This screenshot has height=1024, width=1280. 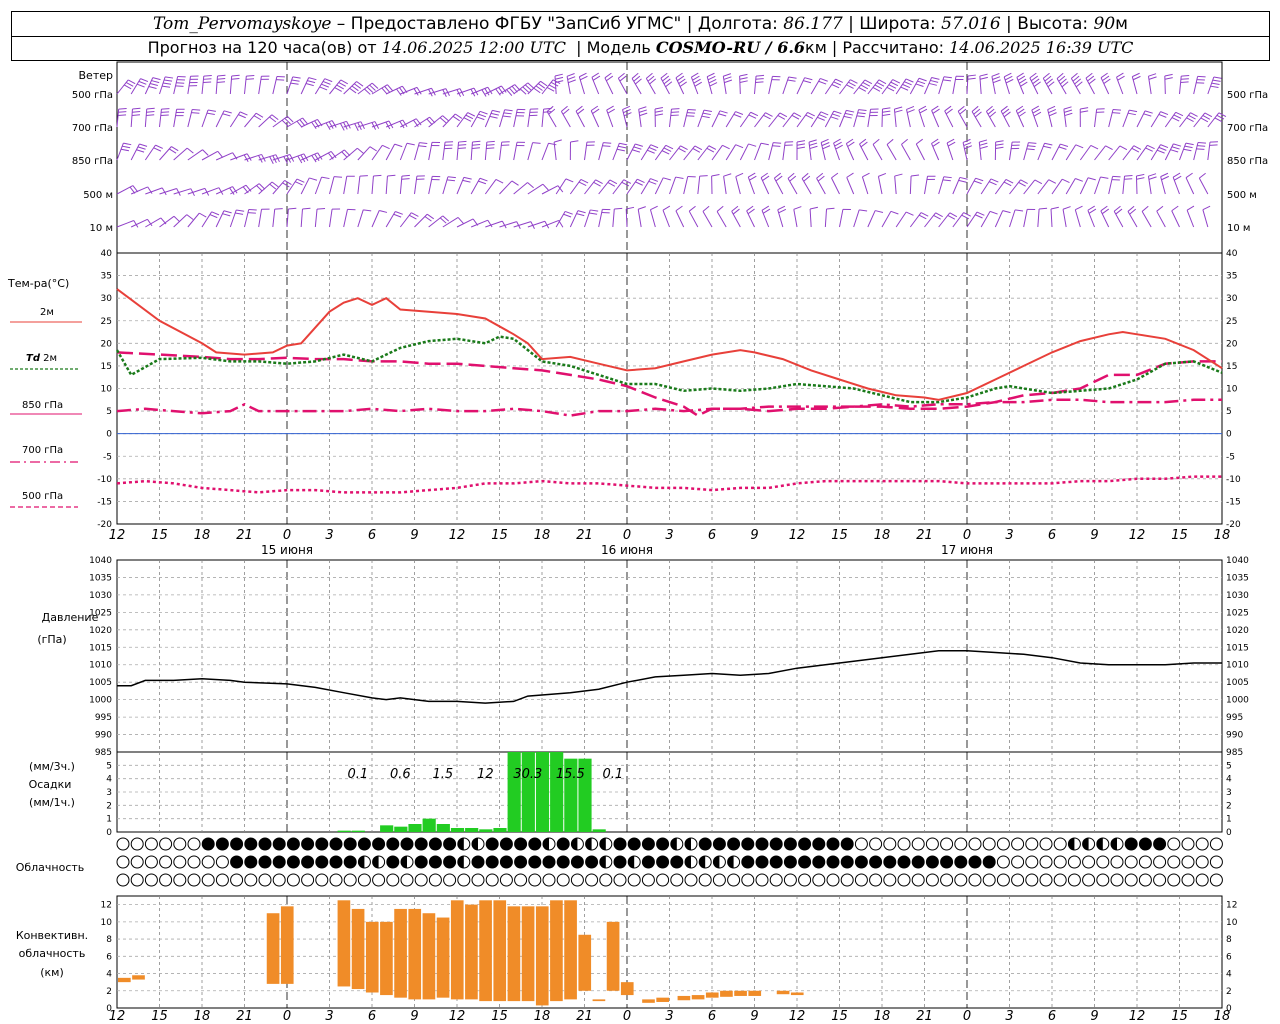 I want to click on hour-tick-label: 6, so click(x=1052, y=535).